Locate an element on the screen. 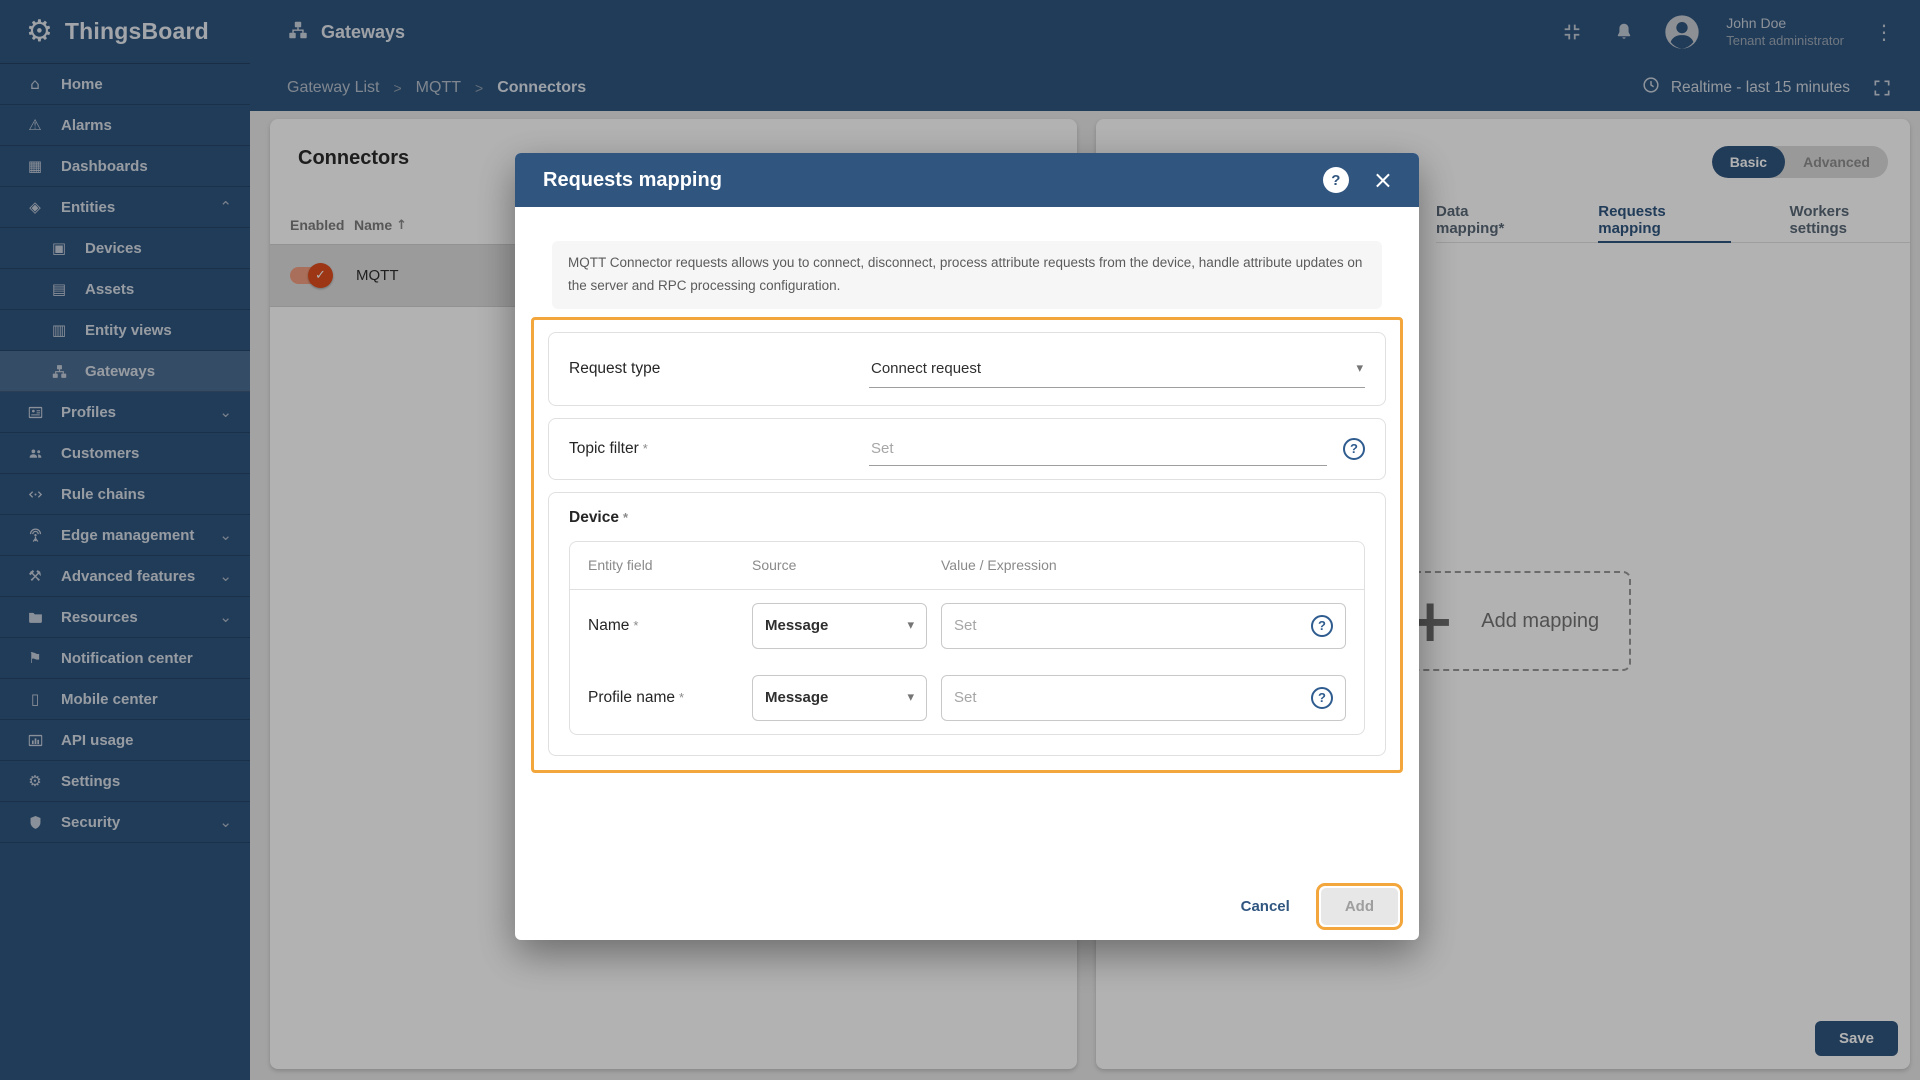 This screenshot has width=1920, height=1080. profile-name-field-label: Profile name * is located at coordinates (636, 697).